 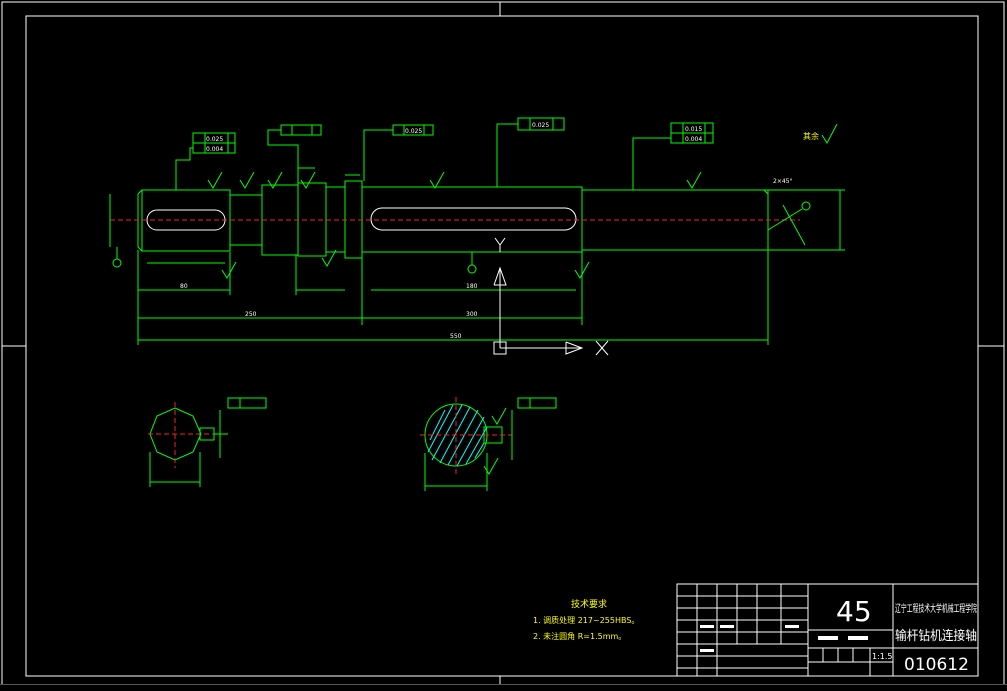 I want to click on datum-markers, so click(x=461, y=237).